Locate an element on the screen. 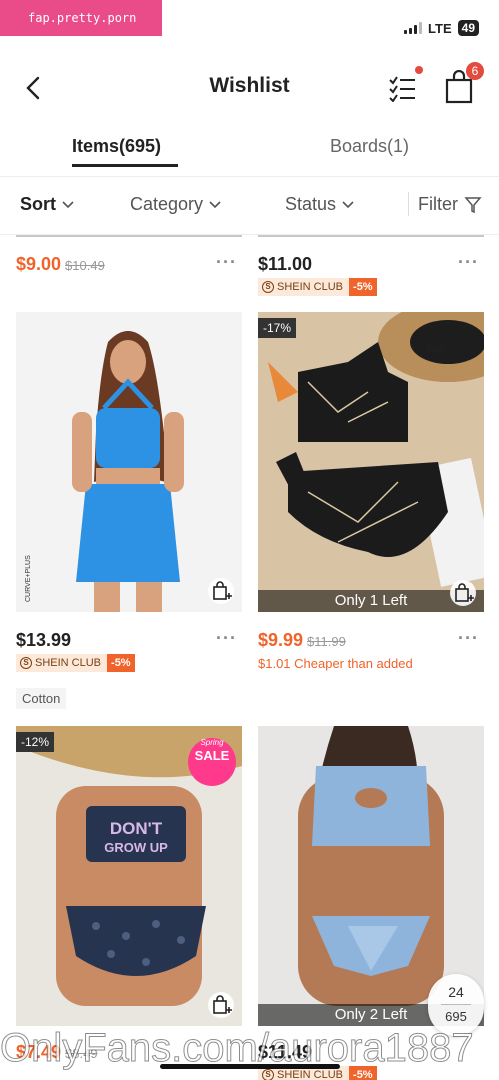  tab-items: Items(695) is located at coordinates (116, 146).